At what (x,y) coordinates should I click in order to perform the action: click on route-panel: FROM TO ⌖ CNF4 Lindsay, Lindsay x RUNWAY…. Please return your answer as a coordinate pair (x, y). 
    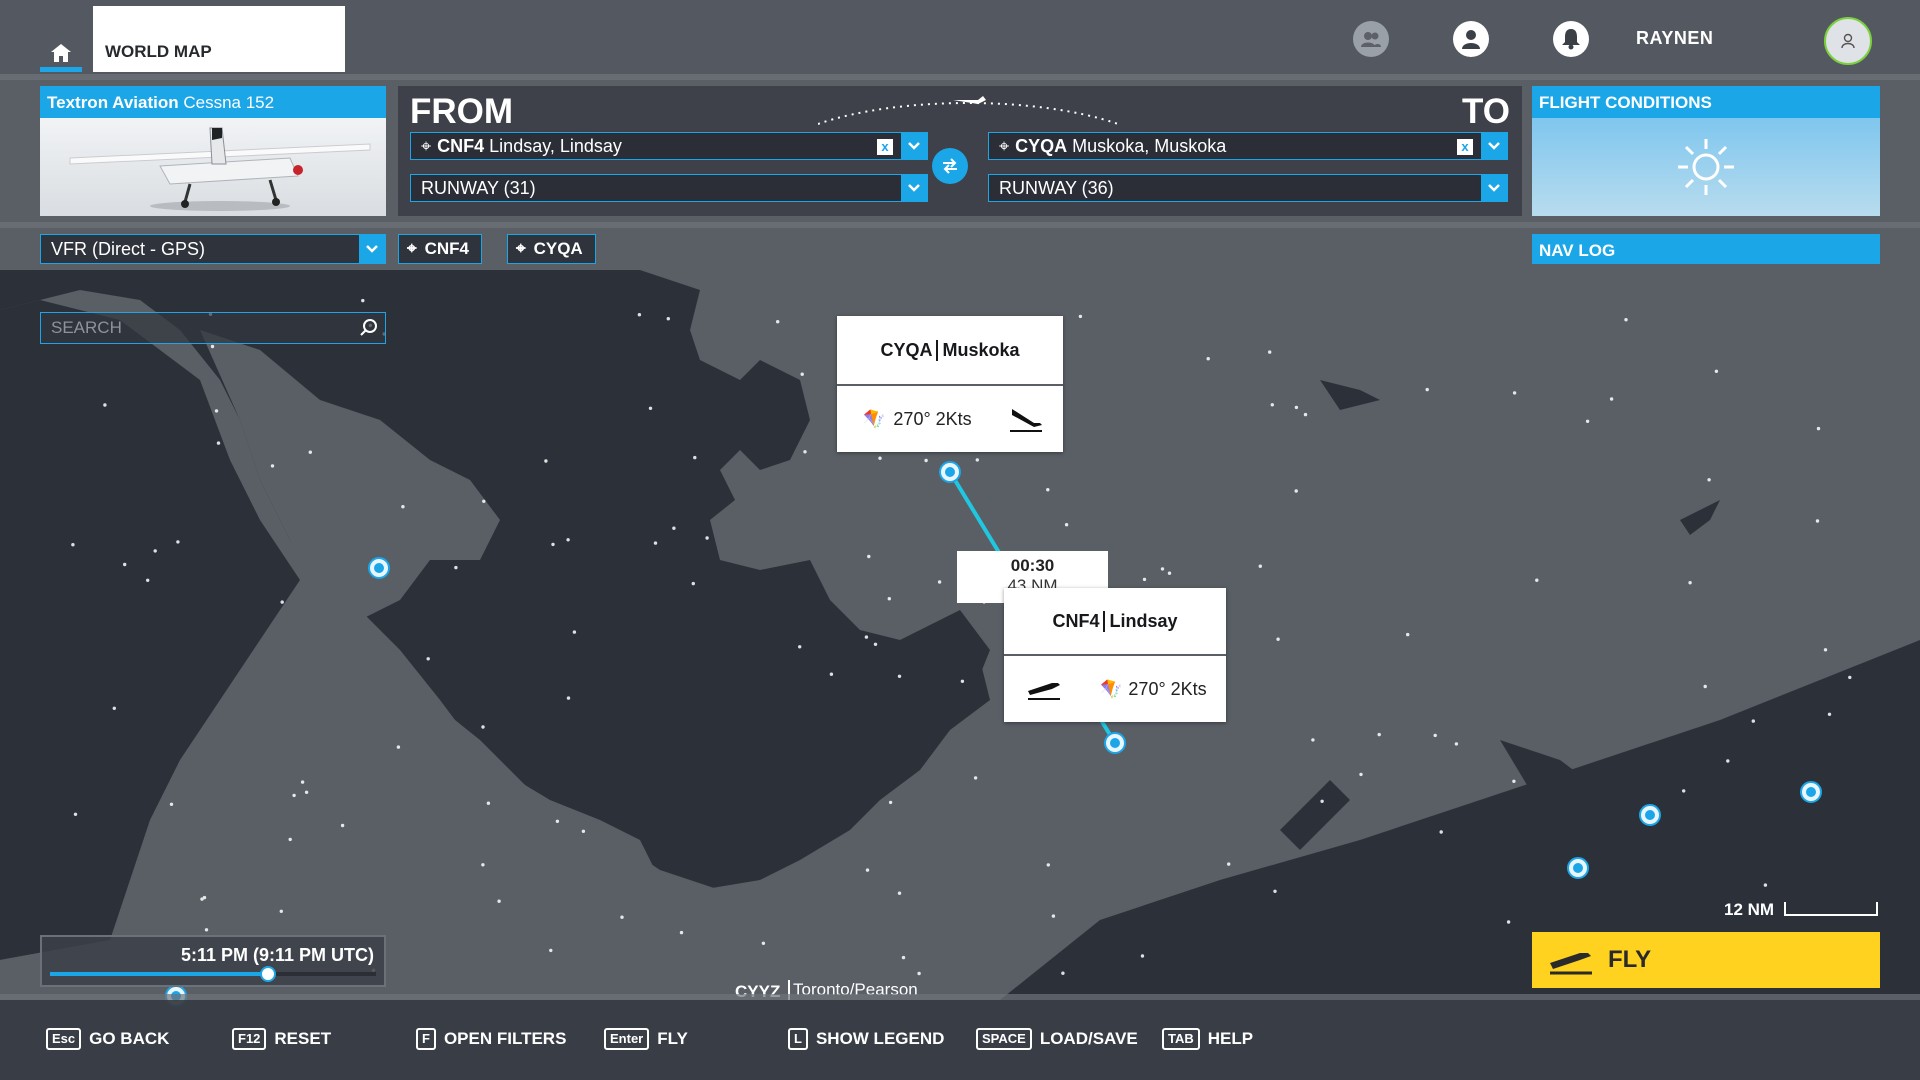
    Looking at the image, I should click on (960, 151).